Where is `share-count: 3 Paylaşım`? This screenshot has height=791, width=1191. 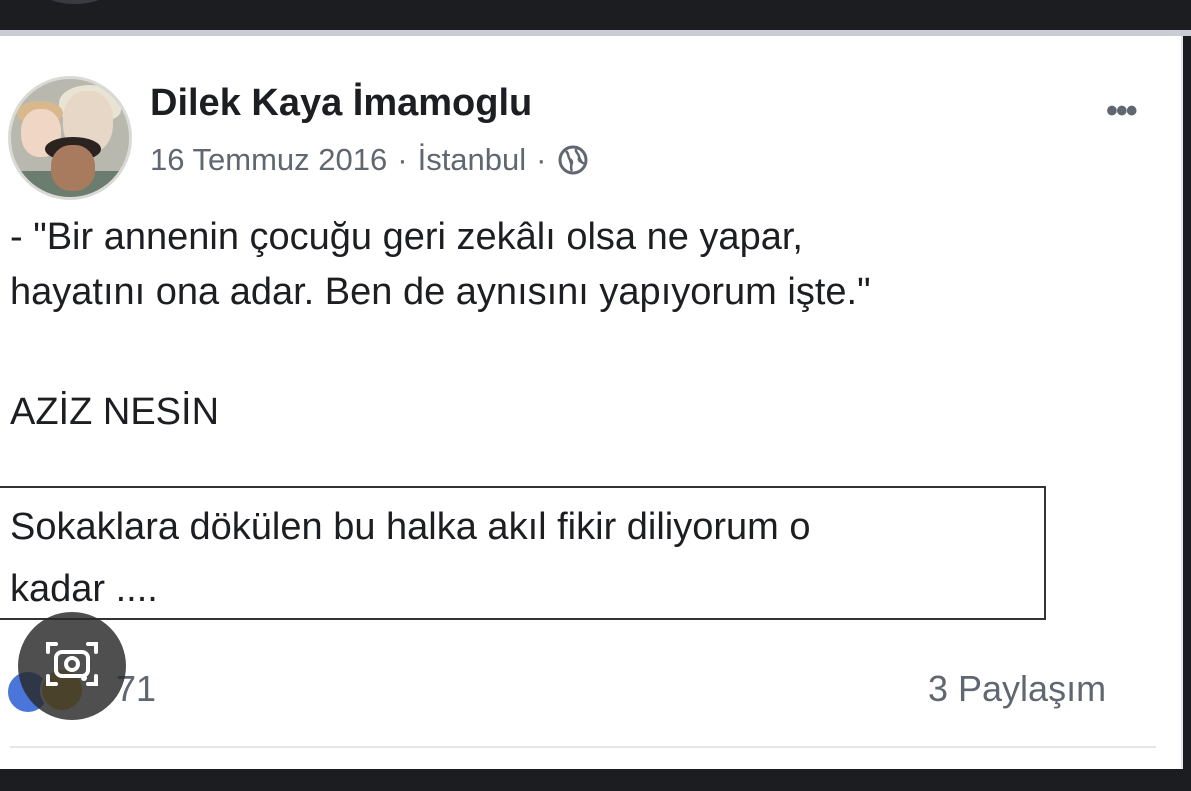
share-count: 3 Paylaşım is located at coordinates (1017, 689).